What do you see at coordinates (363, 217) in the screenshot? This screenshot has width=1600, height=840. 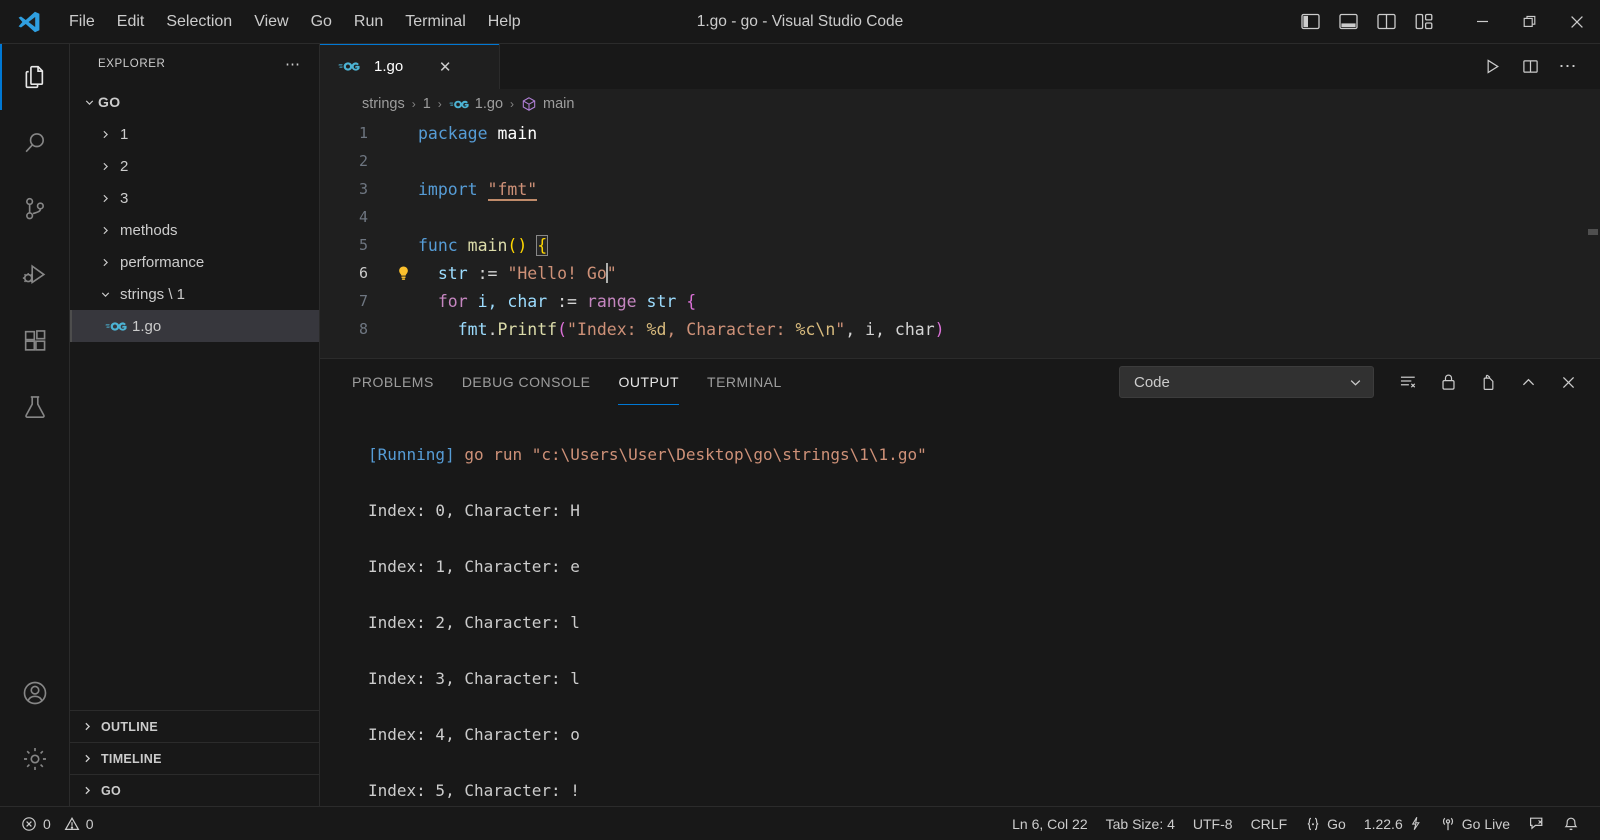 I see `line-number: 4` at bounding box center [363, 217].